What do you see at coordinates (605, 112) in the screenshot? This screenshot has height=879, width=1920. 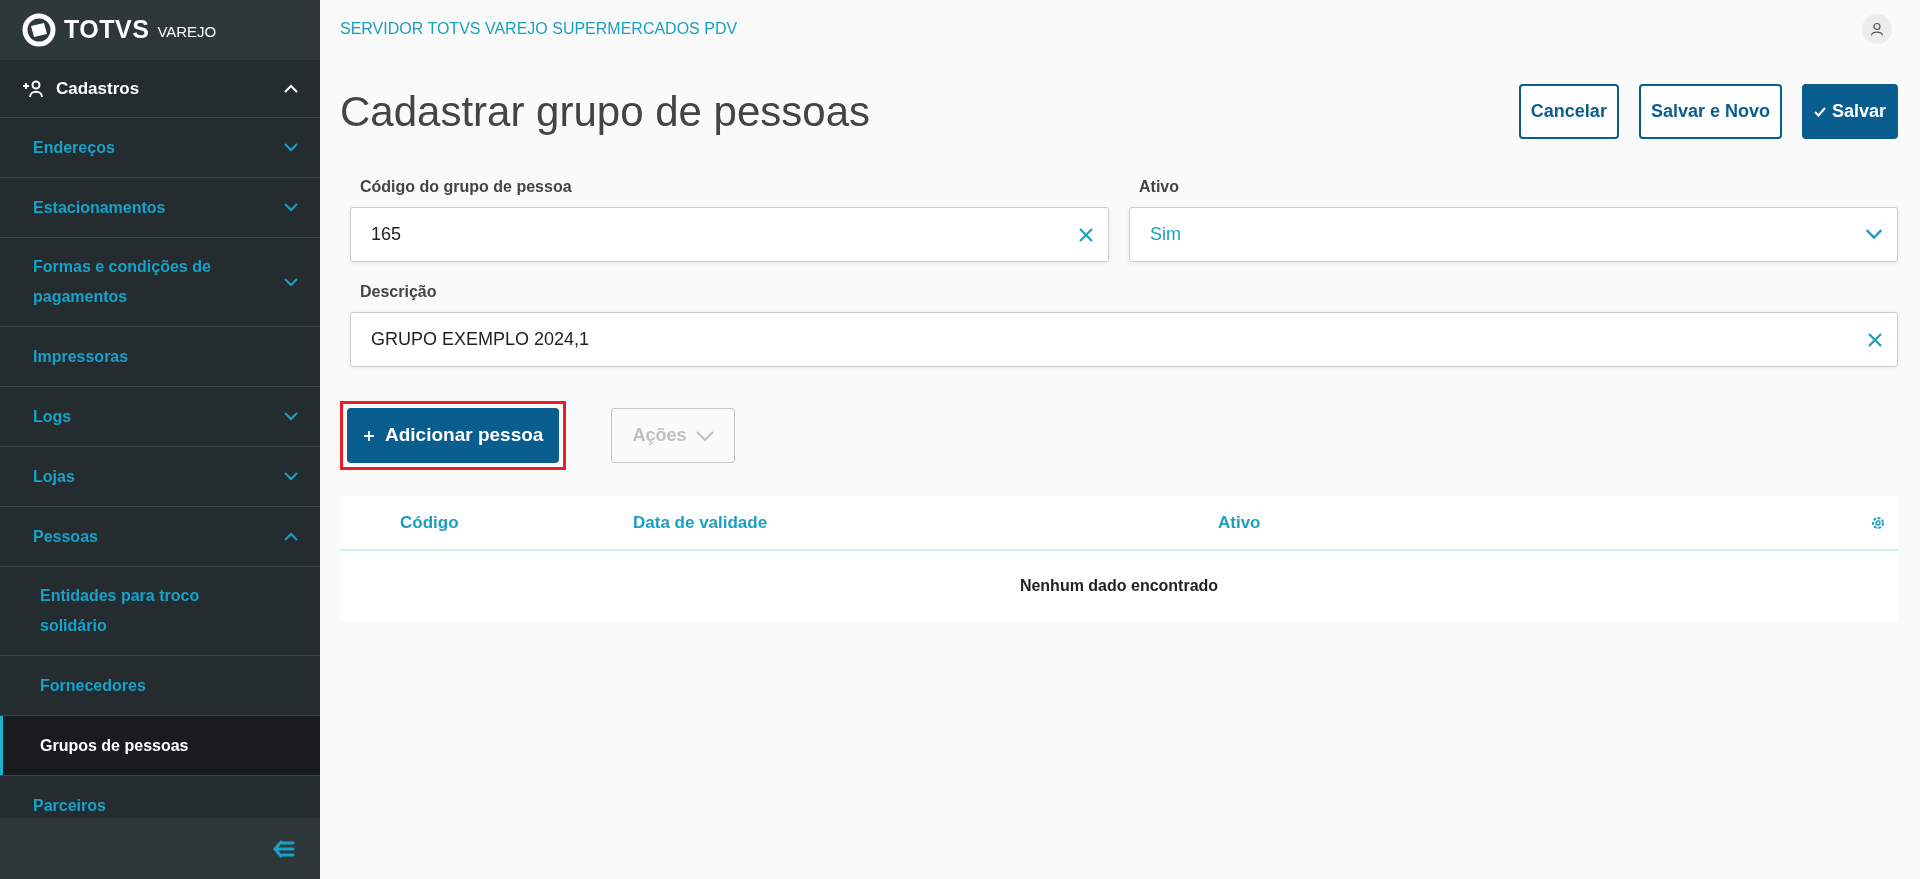 I see `page-title: Cadastrar grupo de pessoas` at bounding box center [605, 112].